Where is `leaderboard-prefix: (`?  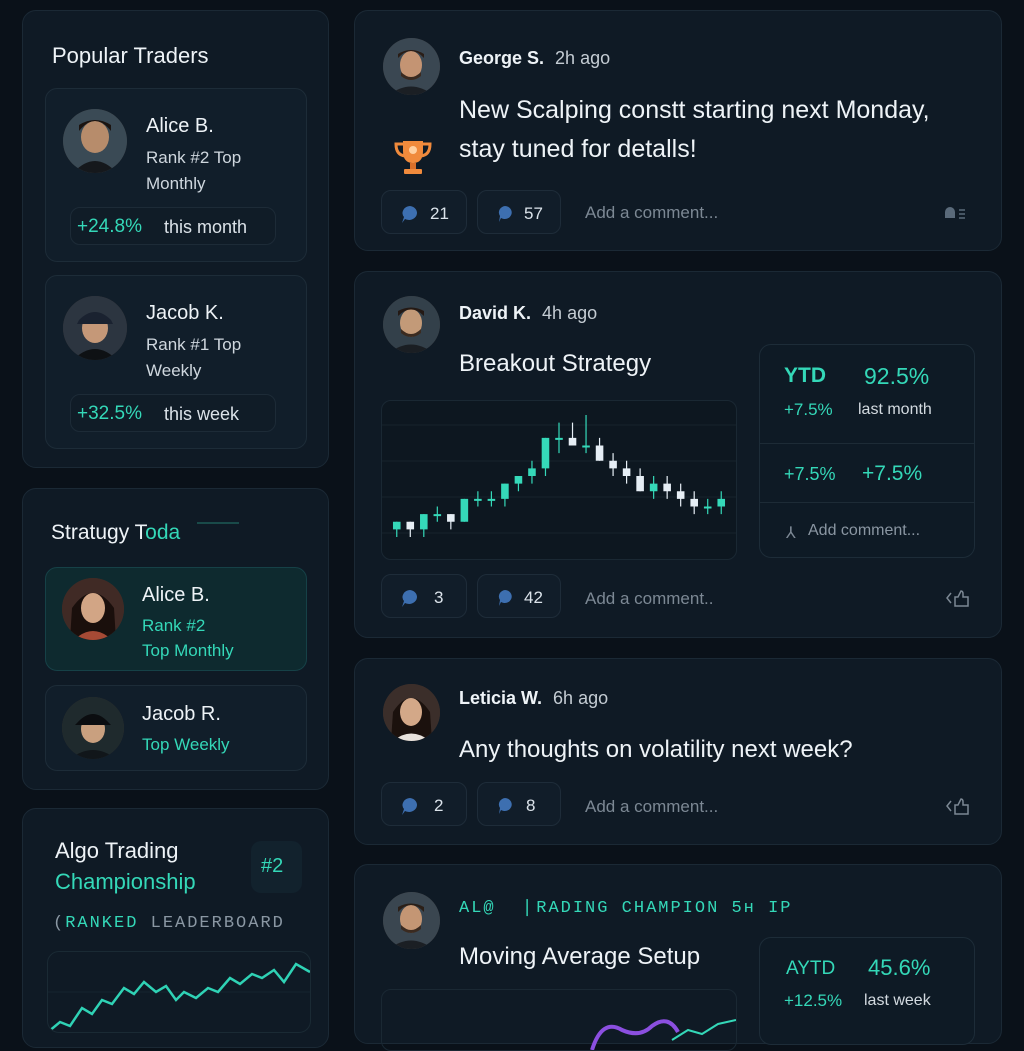
leaderboard-prefix: ( is located at coordinates (59, 923).